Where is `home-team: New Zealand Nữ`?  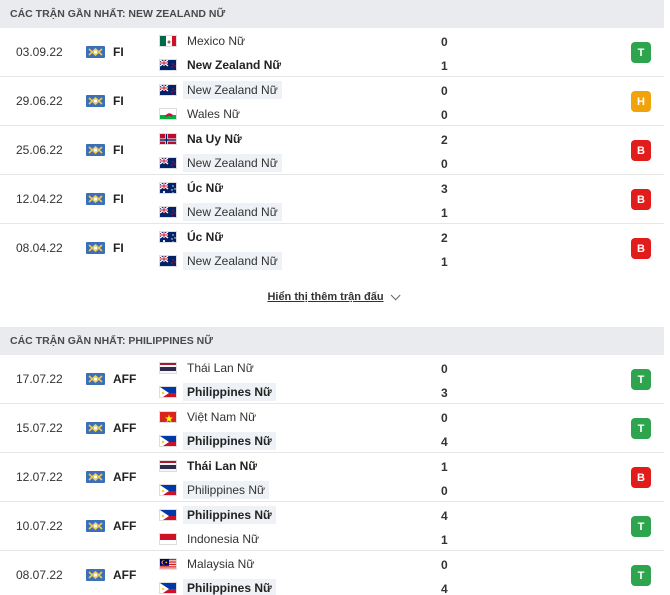
home-team: New Zealand Nữ is located at coordinates (220, 90).